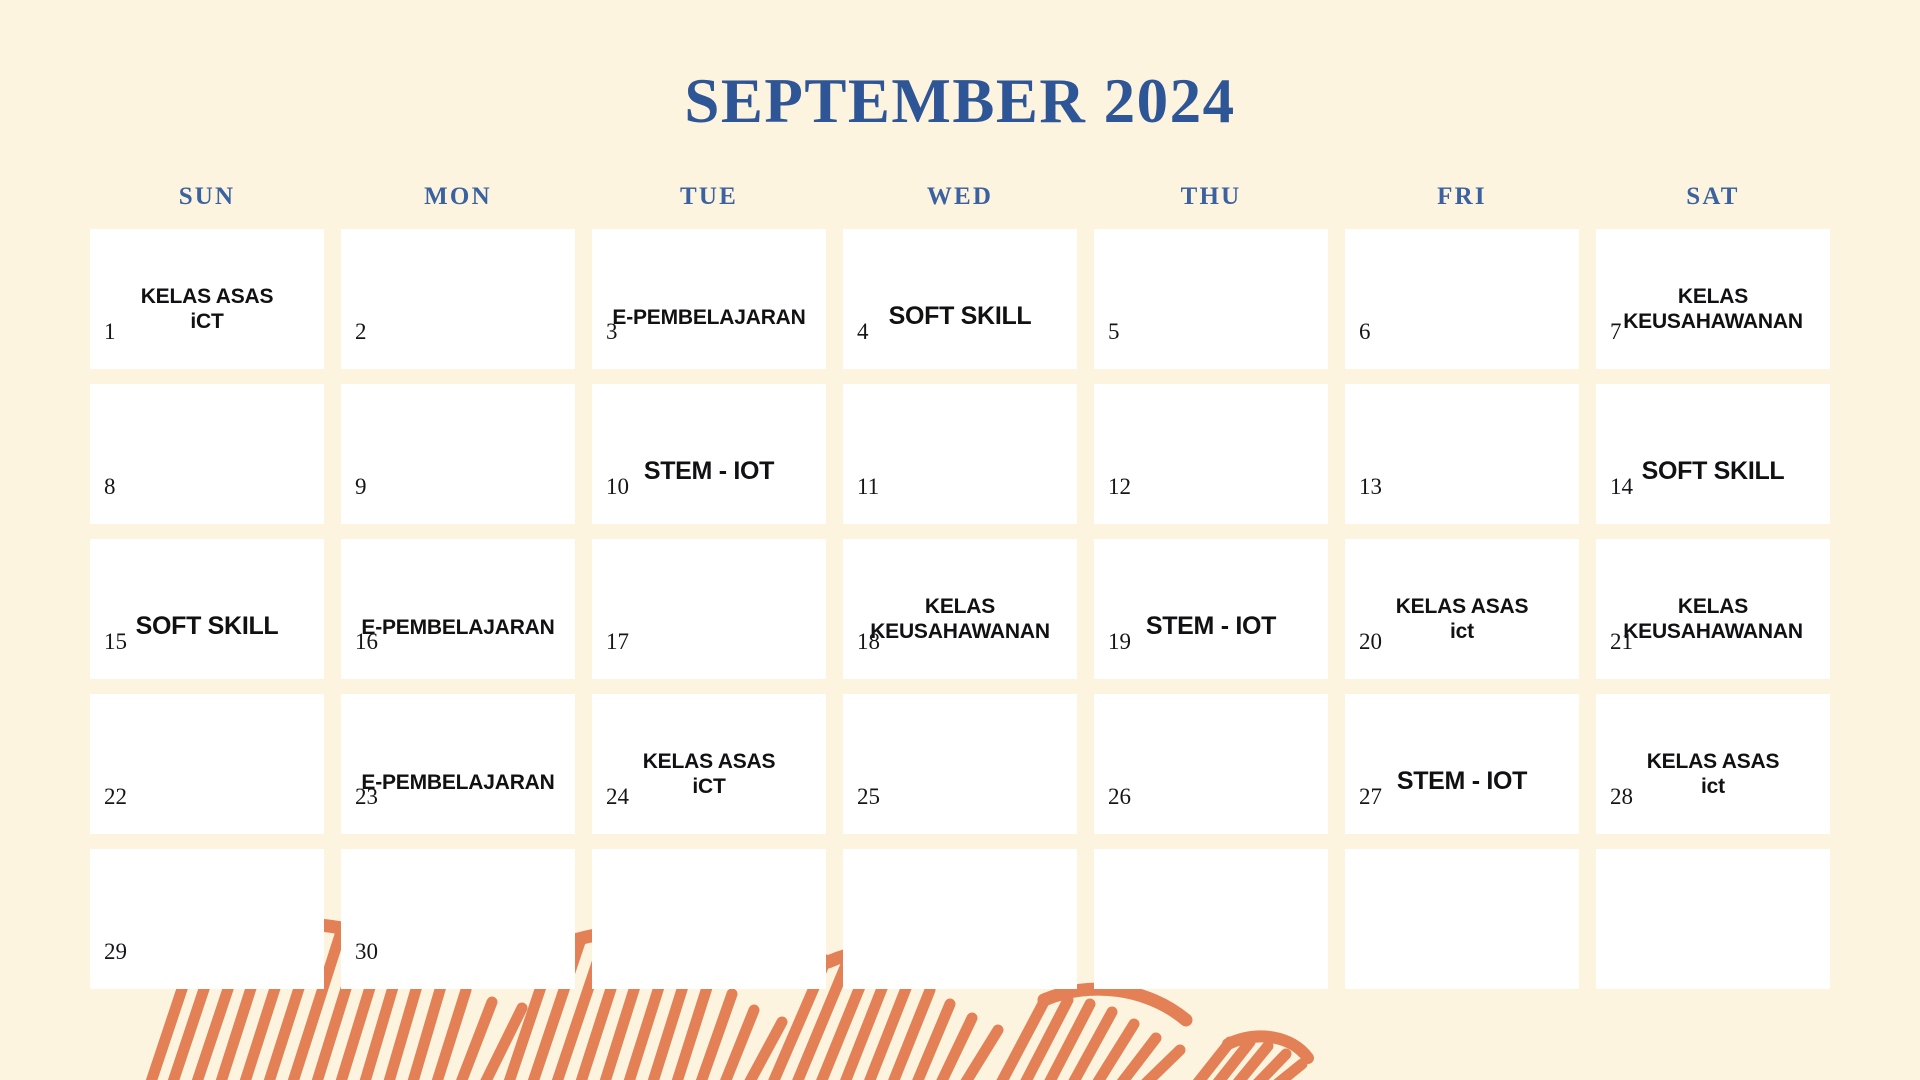 The width and height of the screenshot is (1920, 1080). What do you see at coordinates (1713, 196) in the screenshot?
I see `weekday-header-sat: SAT` at bounding box center [1713, 196].